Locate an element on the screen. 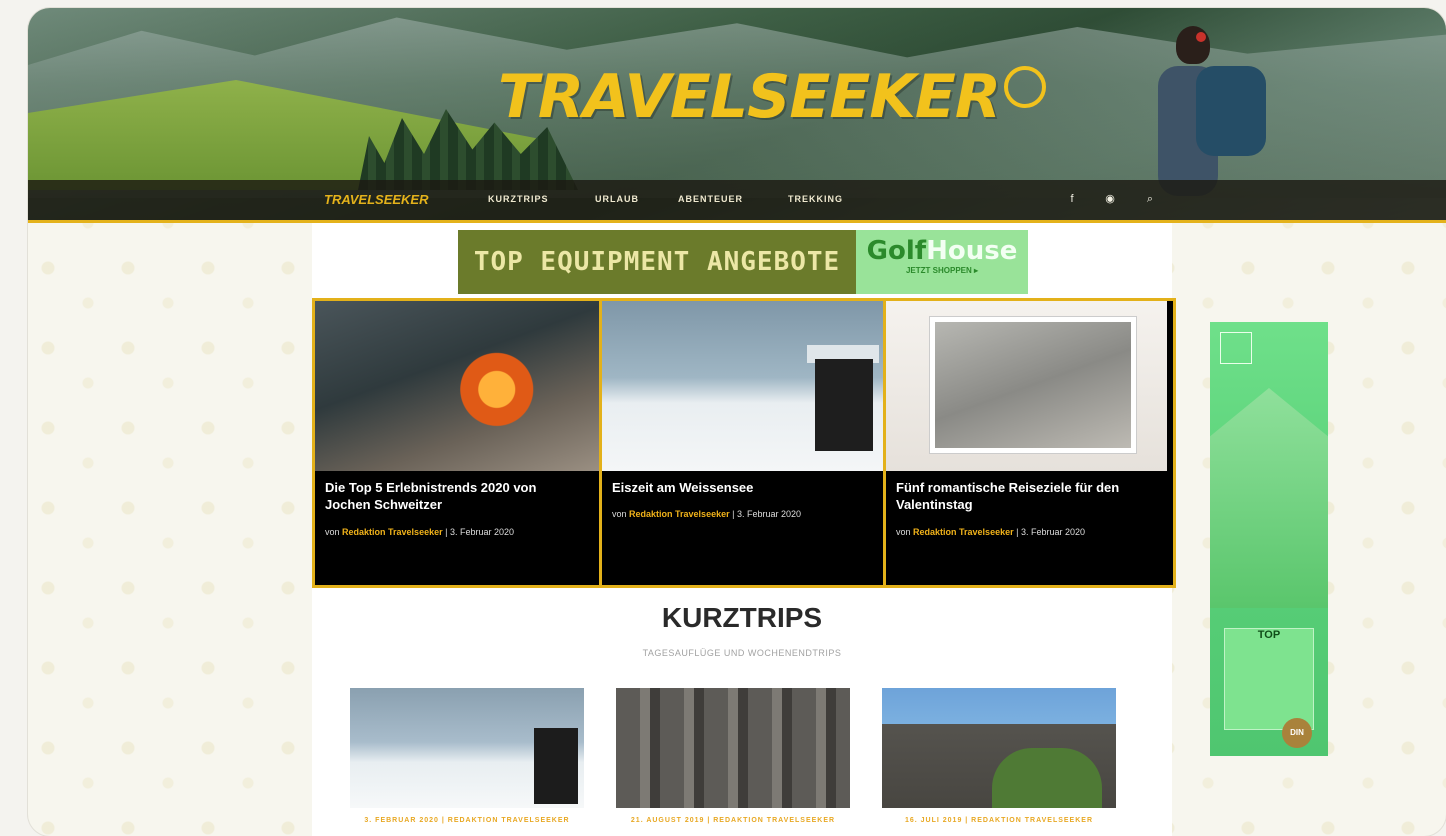 The width and height of the screenshot is (1446, 836). golfhouse-logo: GolfHouse is located at coordinates (942, 251).